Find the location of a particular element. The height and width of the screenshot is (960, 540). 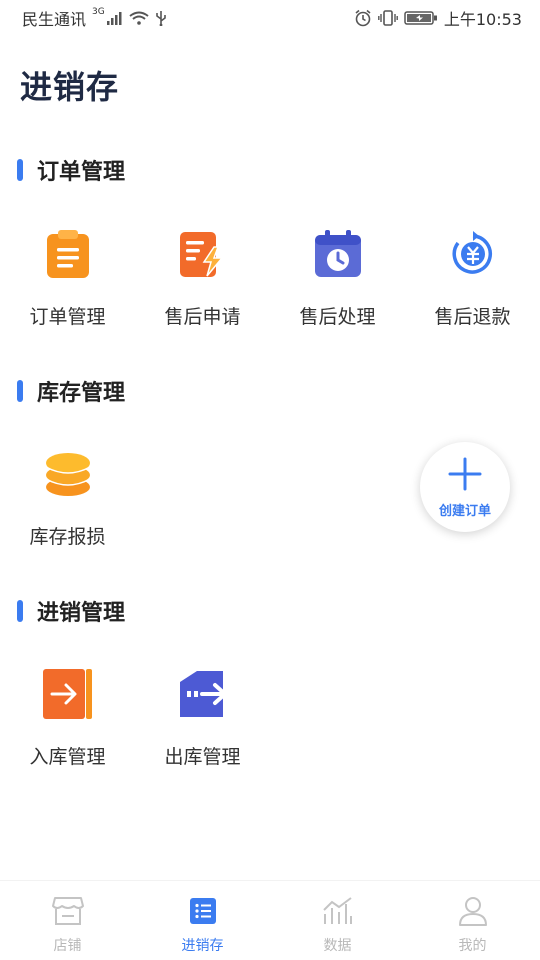

clipboard-icon is located at coordinates (68, 254).